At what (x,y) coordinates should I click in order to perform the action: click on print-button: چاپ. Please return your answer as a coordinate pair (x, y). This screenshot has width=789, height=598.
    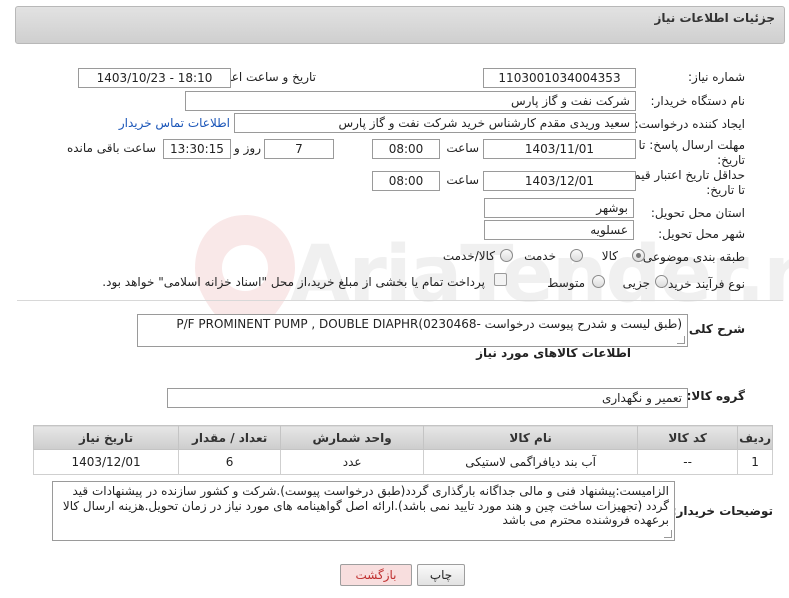
    Looking at the image, I should click on (441, 575).